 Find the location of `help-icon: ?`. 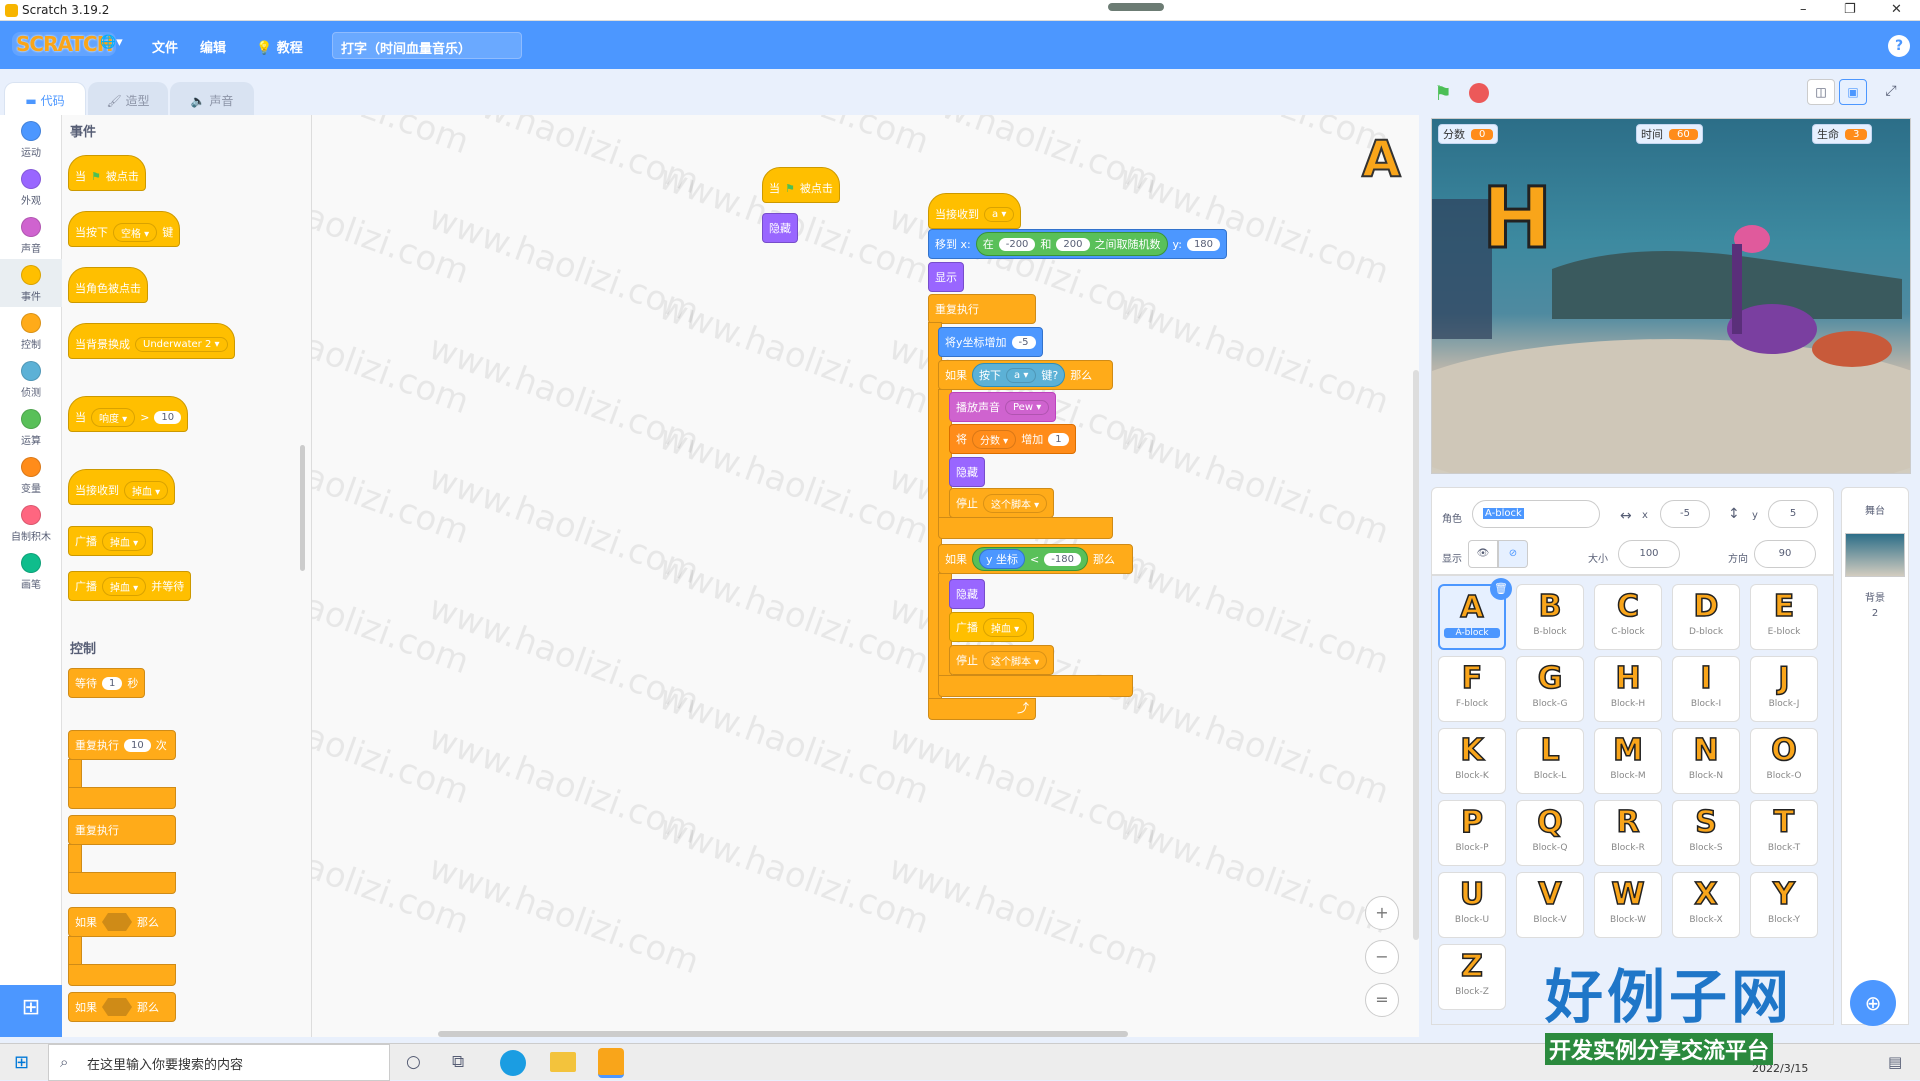

help-icon: ? is located at coordinates (1899, 46).